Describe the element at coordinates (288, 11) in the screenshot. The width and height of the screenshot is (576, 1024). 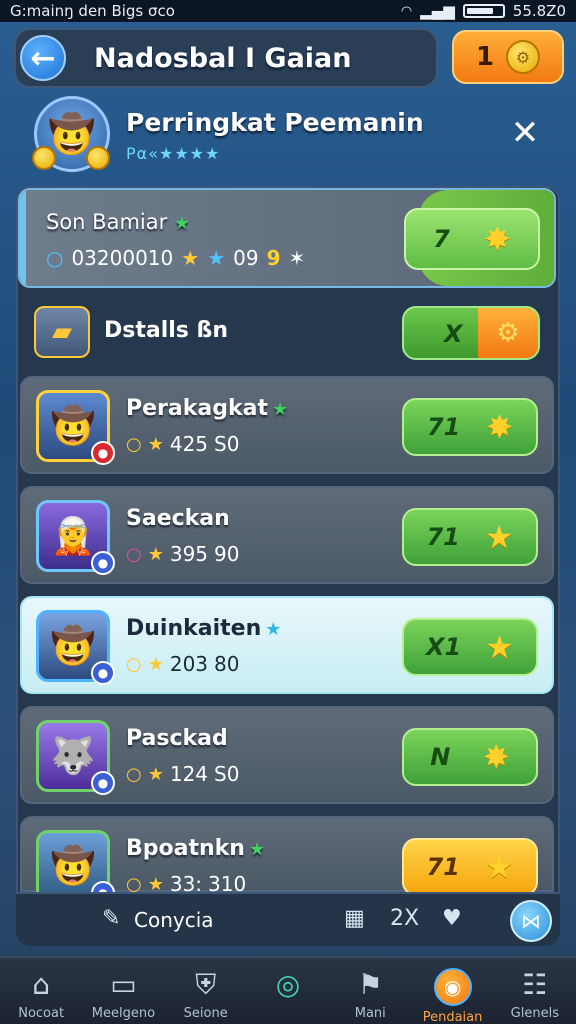
I see `status-bar: G:mainŋ den Bigs σco ◠ ▂▄▆ 55.8Z0` at that location.